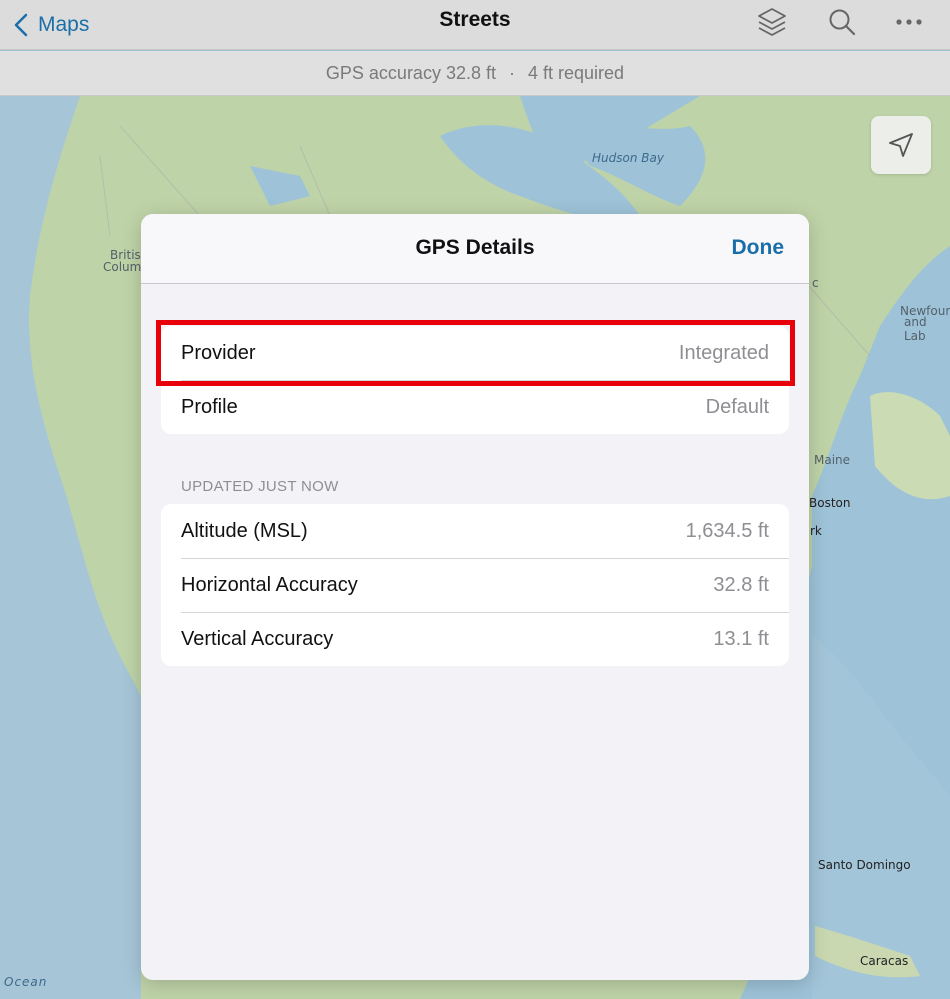  Describe the element at coordinates (723, 352) in the screenshot. I see `provider-value: Integrated` at that location.